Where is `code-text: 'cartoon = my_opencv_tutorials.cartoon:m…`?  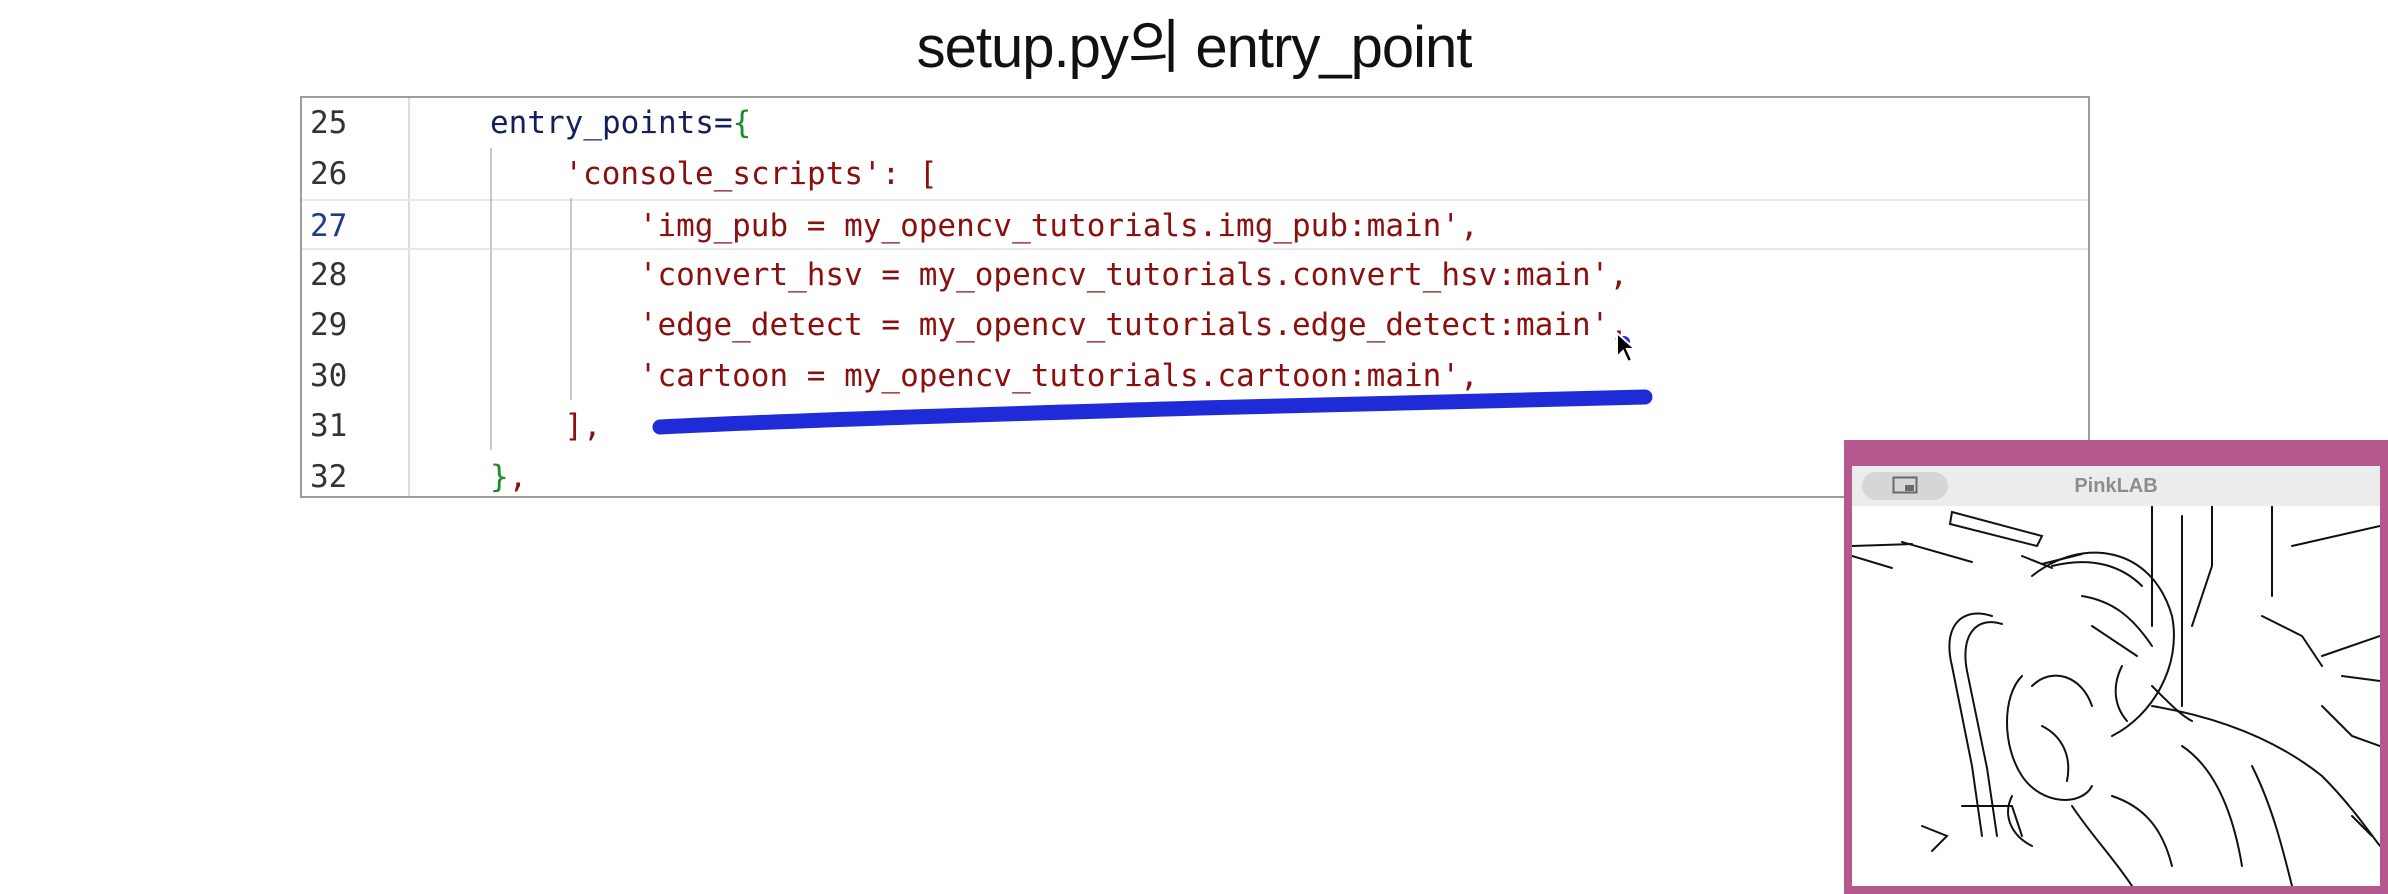 code-text: 'cartoon = my_opencv_tutorials.cartoon:m… is located at coordinates (1059, 376).